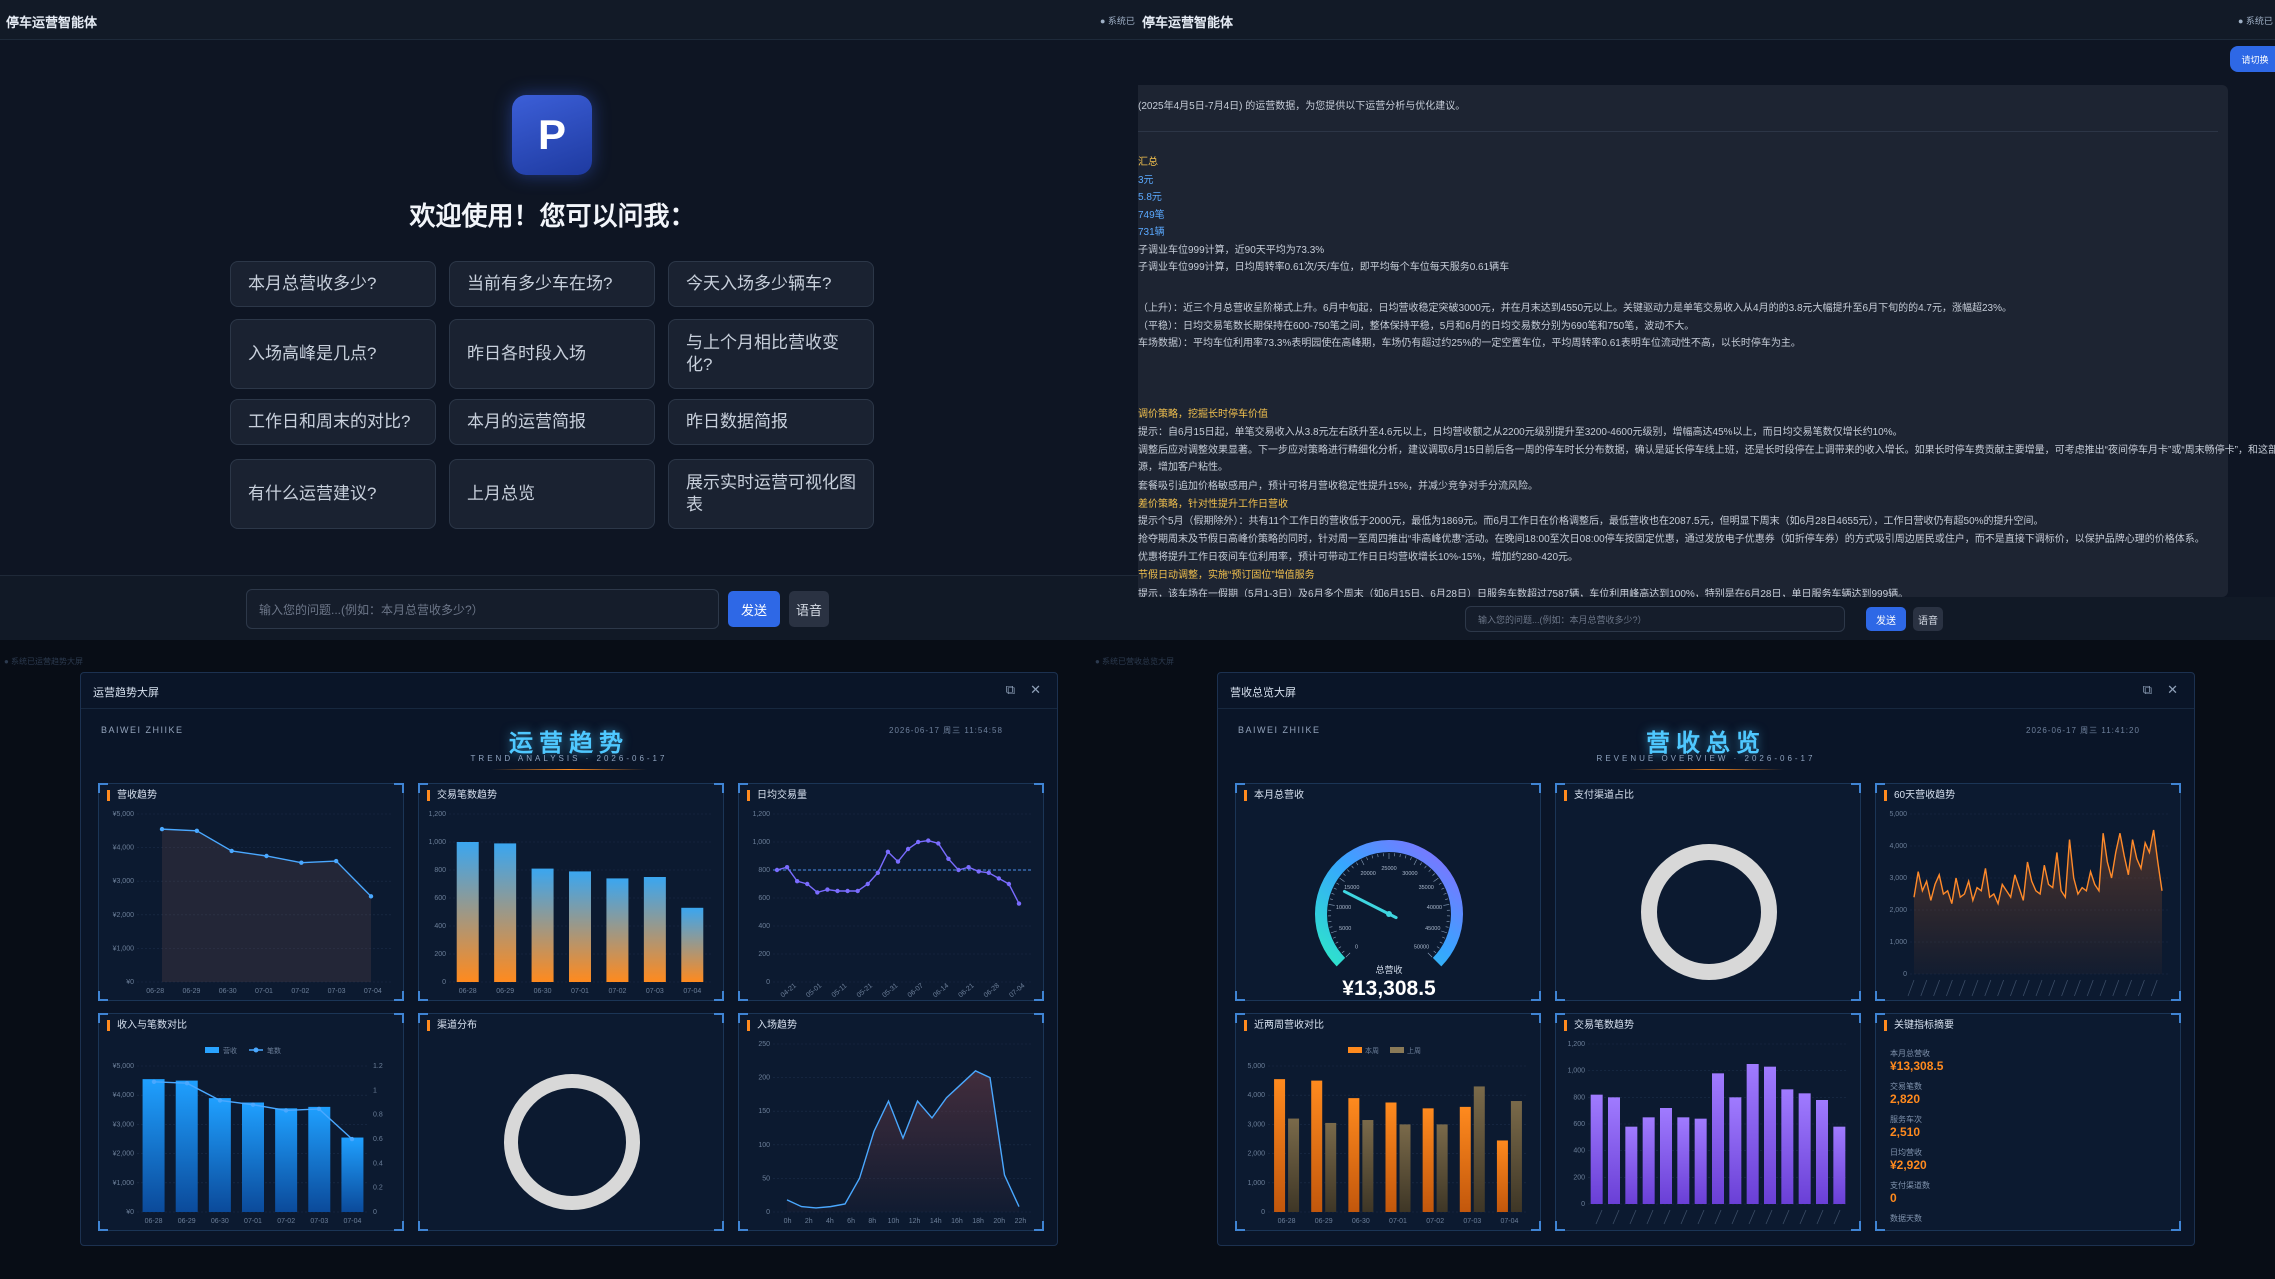 This screenshot has height=1279, width=2275. What do you see at coordinates (1579, 1124) in the screenshot?
I see `y-tick-label: 600` at bounding box center [1579, 1124].